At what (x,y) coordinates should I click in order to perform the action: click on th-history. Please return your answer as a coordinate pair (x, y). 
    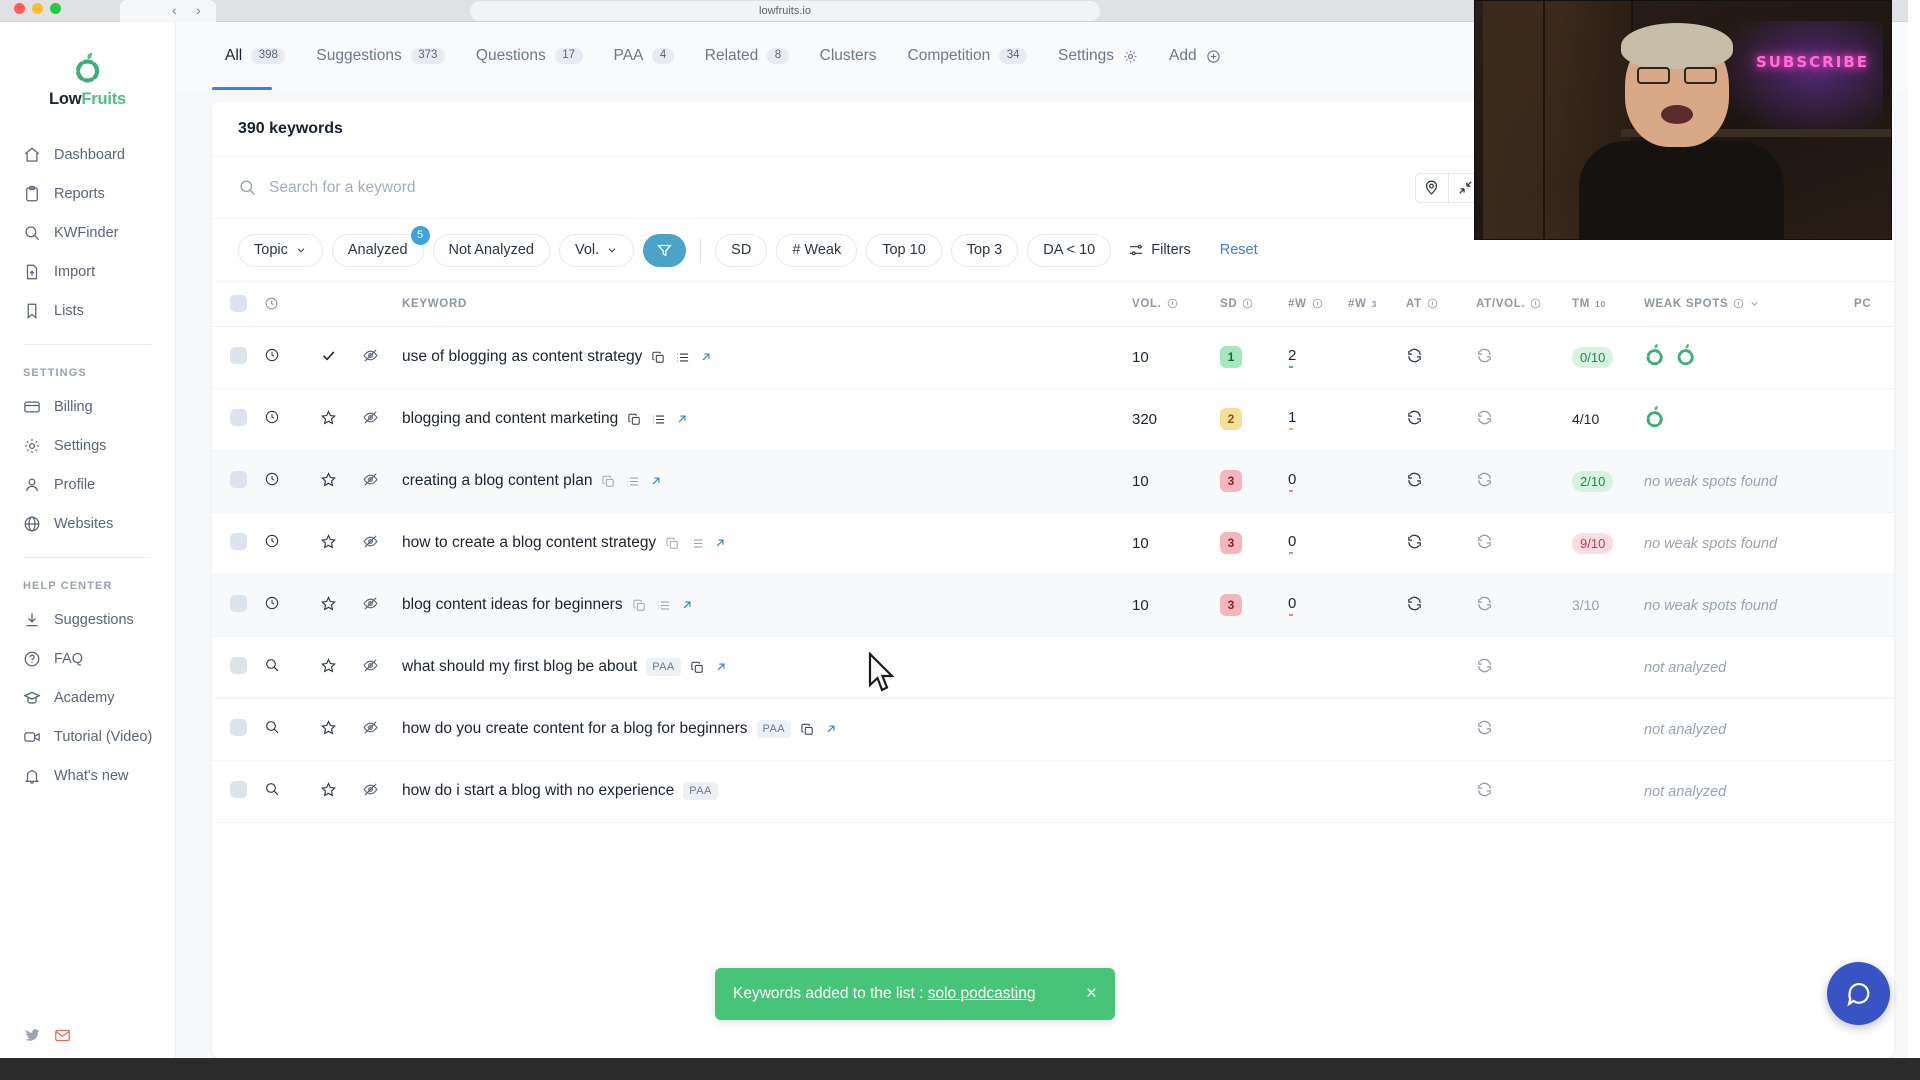
    Looking at the image, I should click on (292, 304).